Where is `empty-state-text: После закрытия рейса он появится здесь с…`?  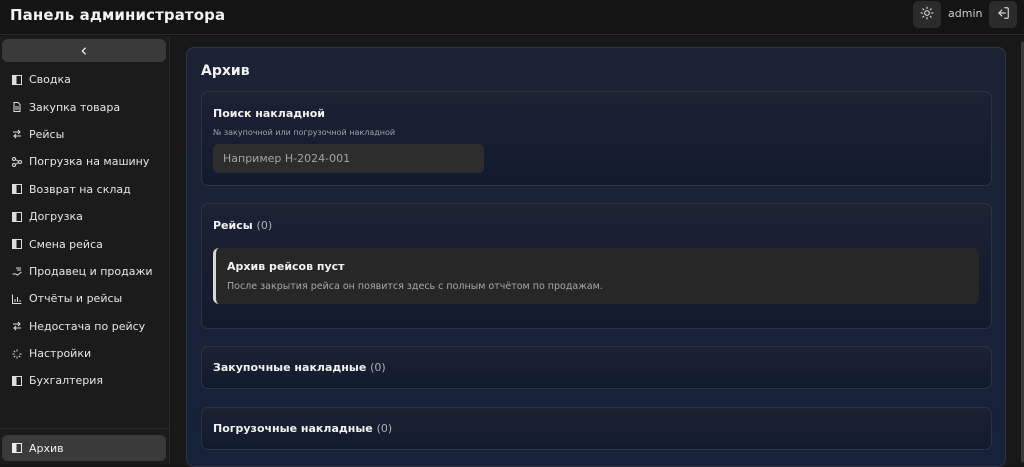
empty-state-text: После закрытия рейса он появится здесь с… is located at coordinates (415, 286).